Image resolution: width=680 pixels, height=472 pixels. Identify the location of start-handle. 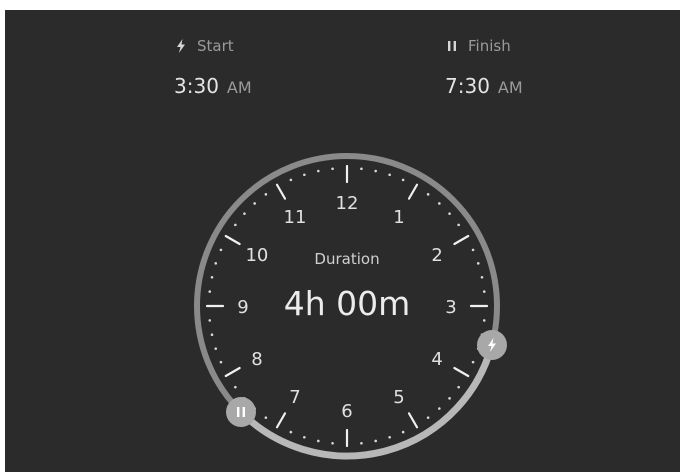
(491, 344).